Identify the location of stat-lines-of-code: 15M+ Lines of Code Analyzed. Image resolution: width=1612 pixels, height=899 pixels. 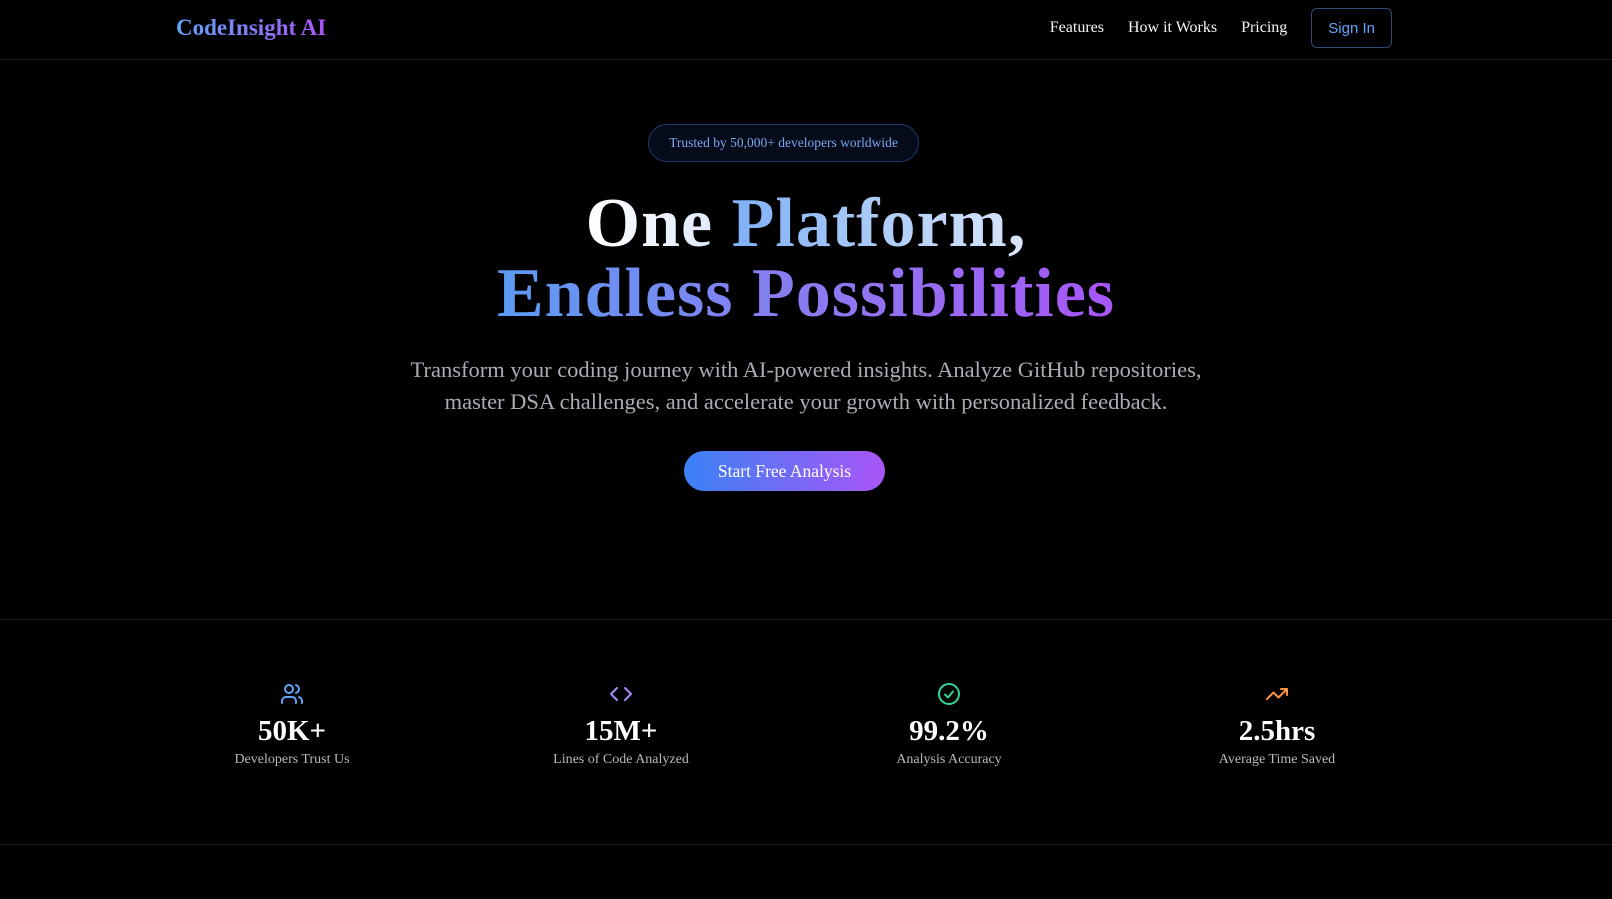
(621, 726).